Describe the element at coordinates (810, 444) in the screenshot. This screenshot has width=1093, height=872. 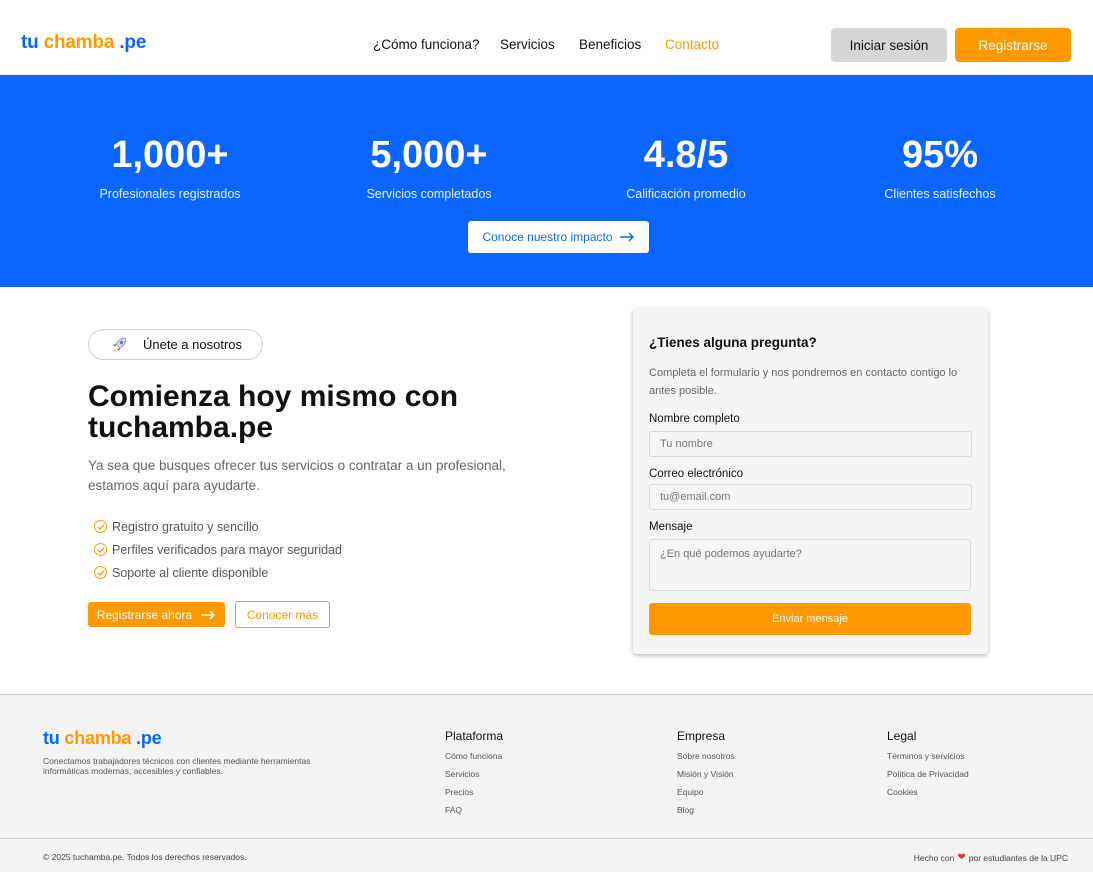
I see `name-field` at that location.